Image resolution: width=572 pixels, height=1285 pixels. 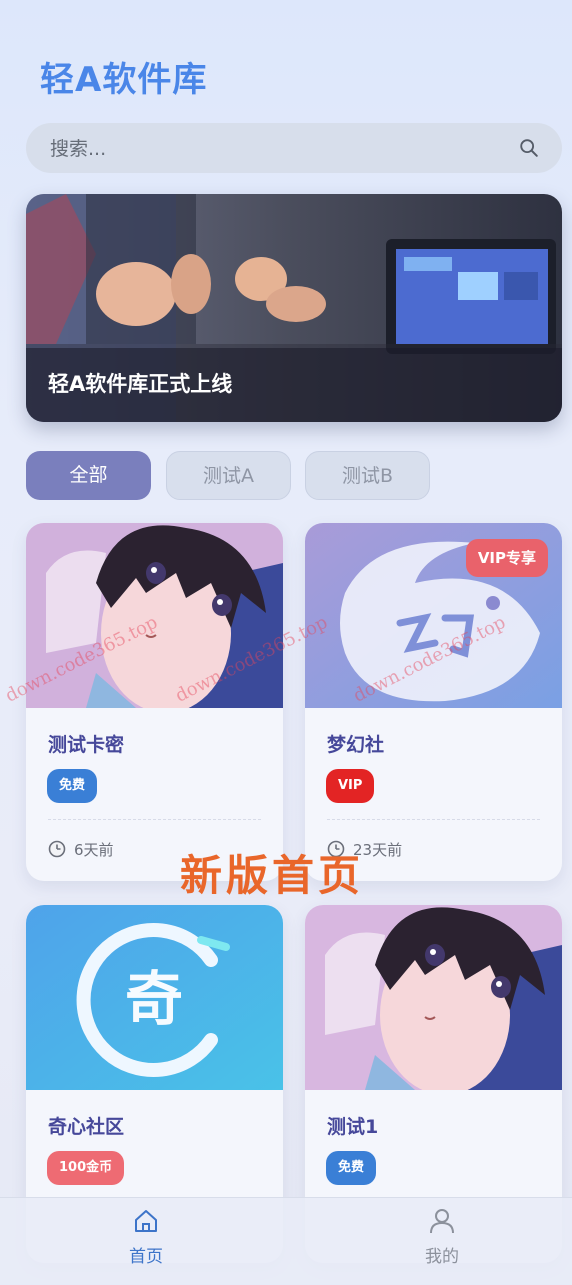 I want to click on app-card: VIP专享 梦幻社 VIP 23天前, so click(x=433, y=702).